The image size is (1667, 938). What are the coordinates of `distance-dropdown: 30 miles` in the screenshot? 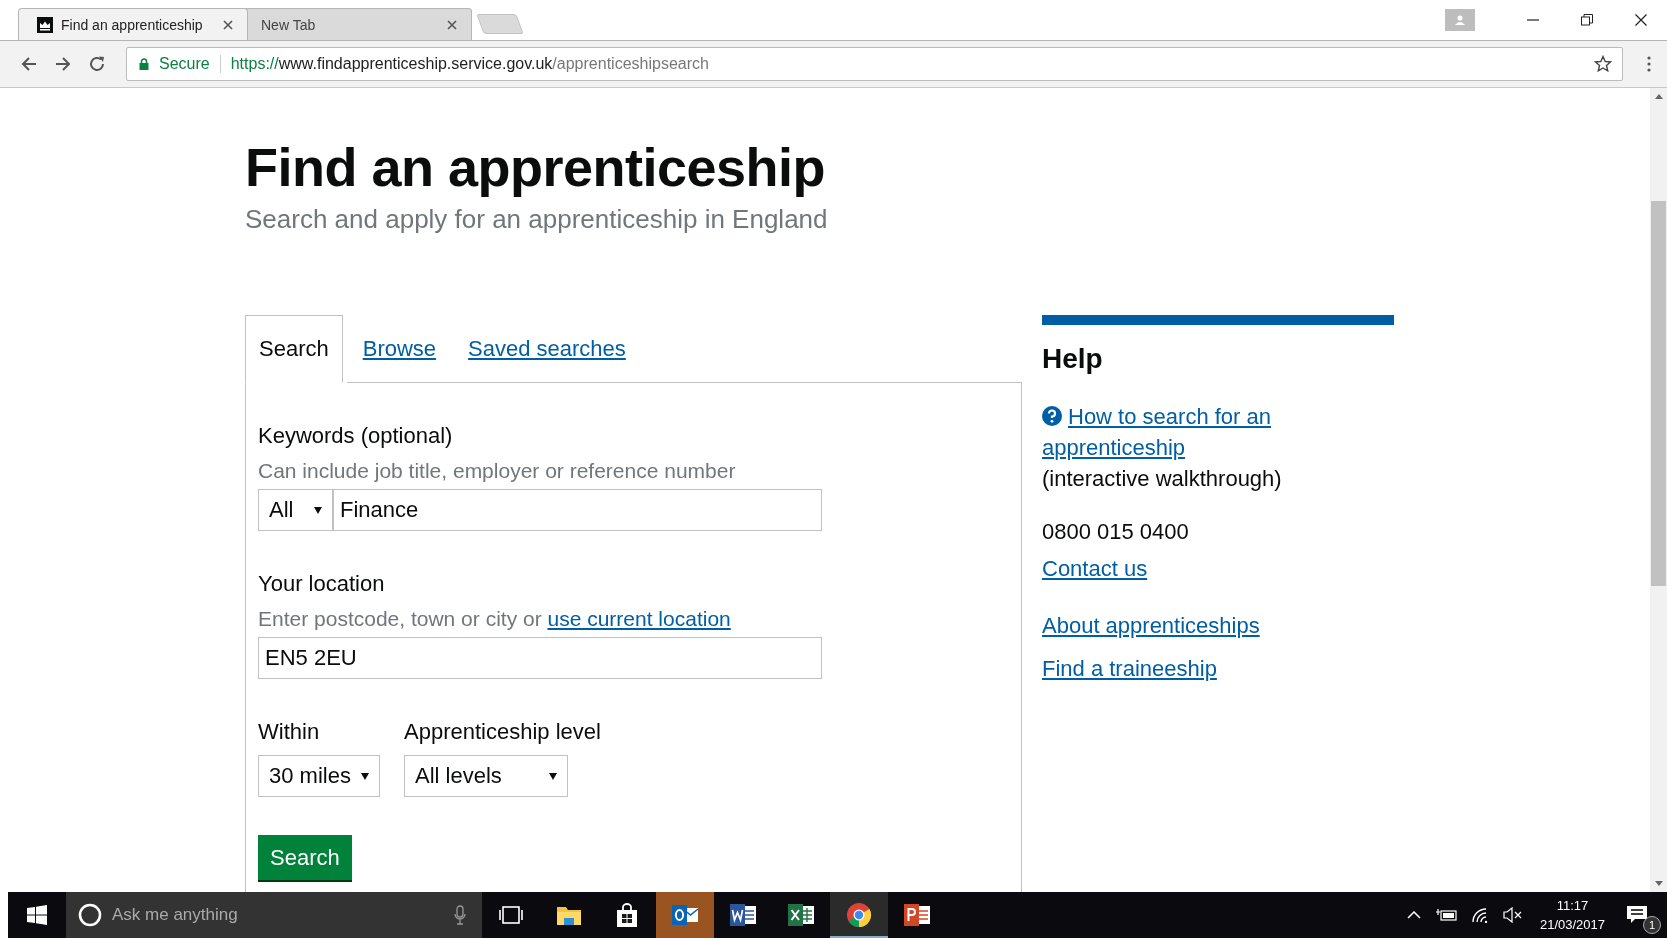 It's located at (319, 776).